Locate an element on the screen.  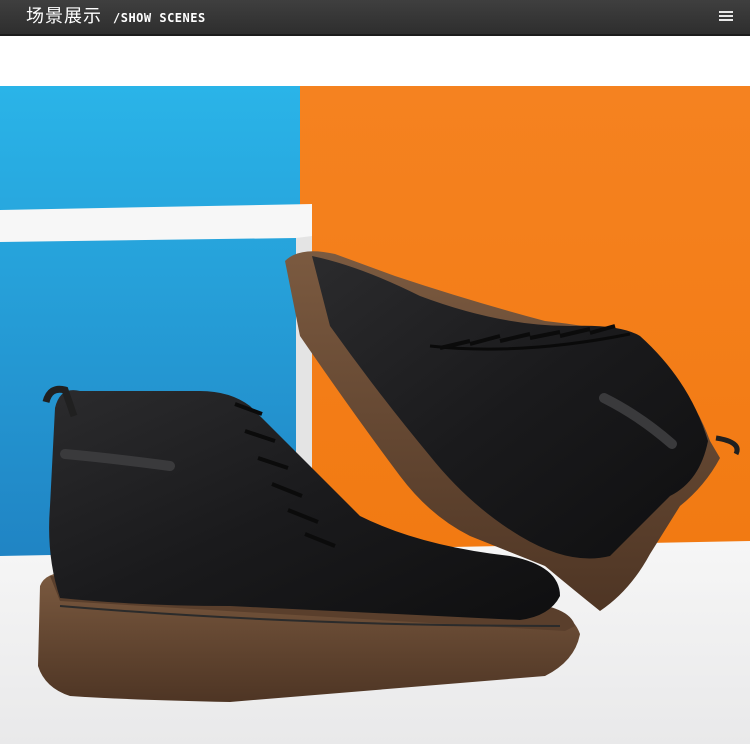
section-header: 场景展示 /SHOW SCENES is located at coordinates (375, 18).